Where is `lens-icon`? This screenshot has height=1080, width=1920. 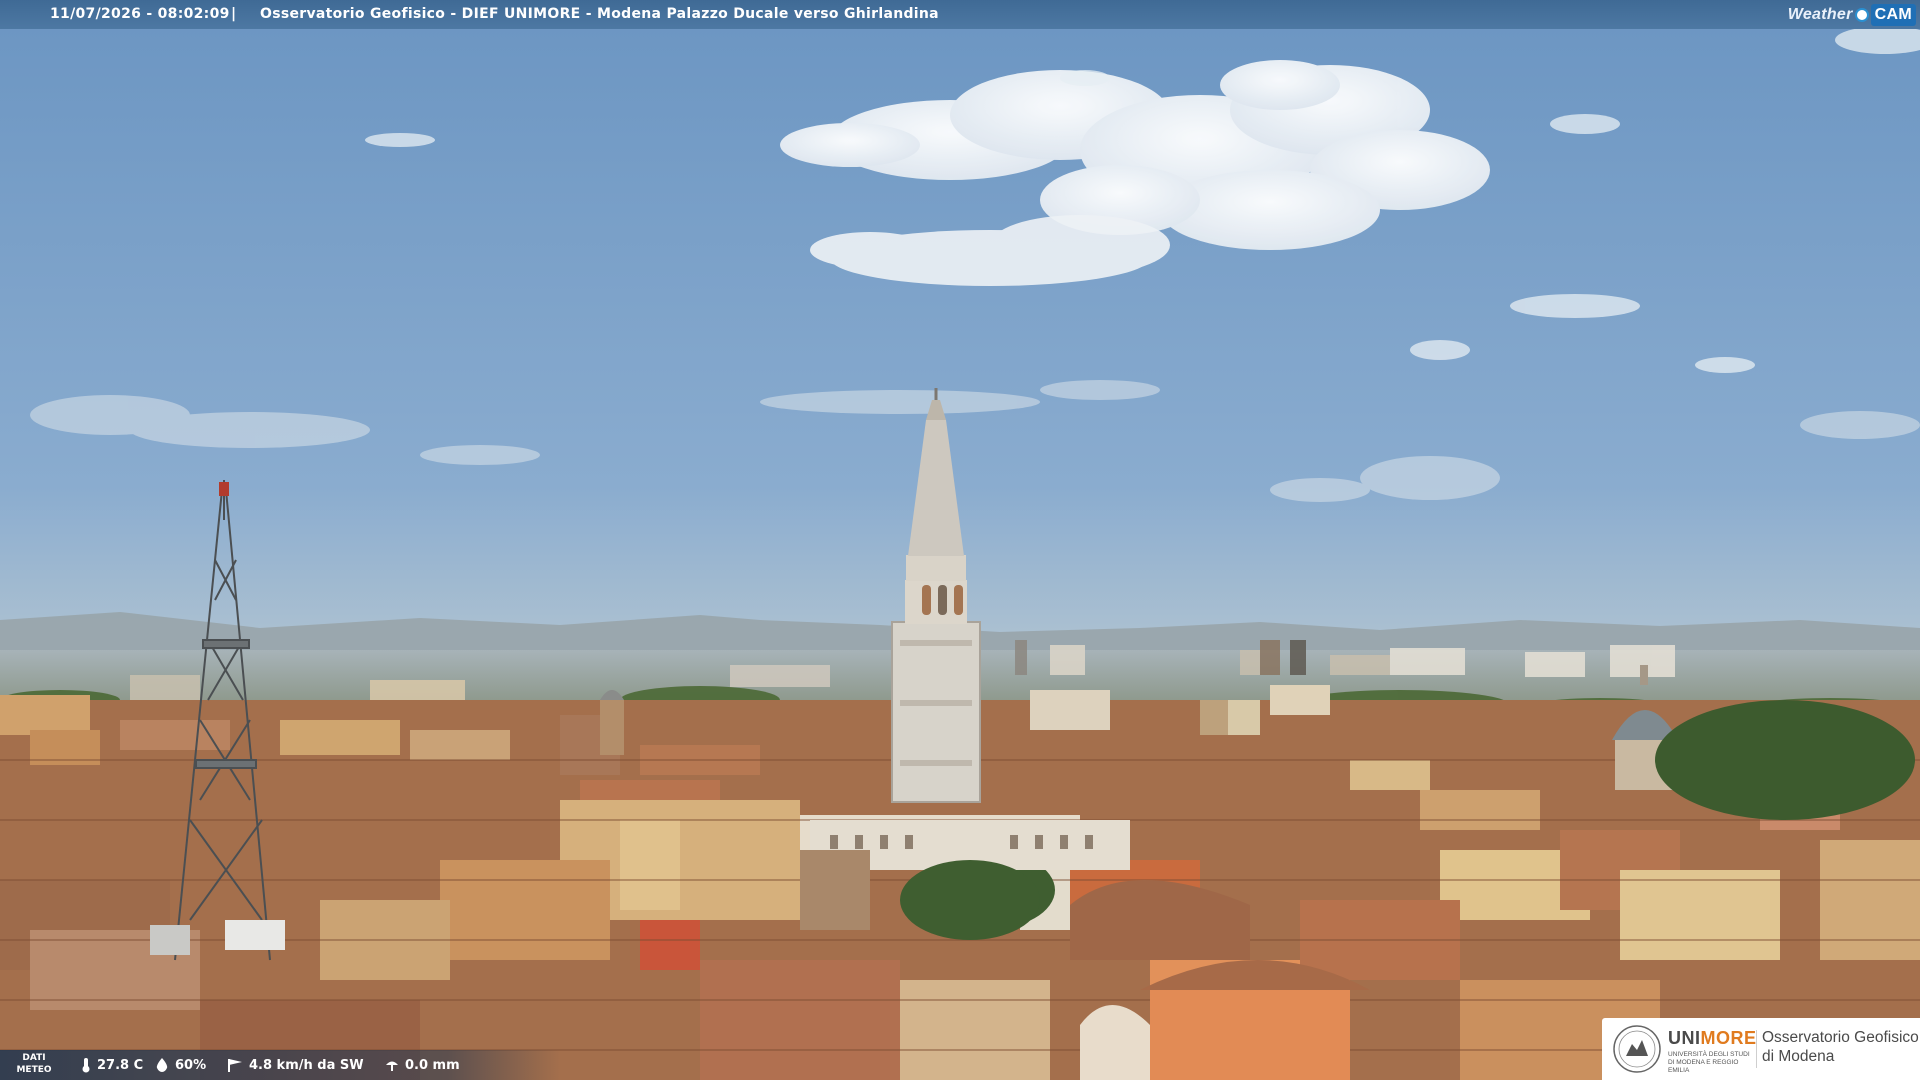
lens-icon is located at coordinates (1861, 14).